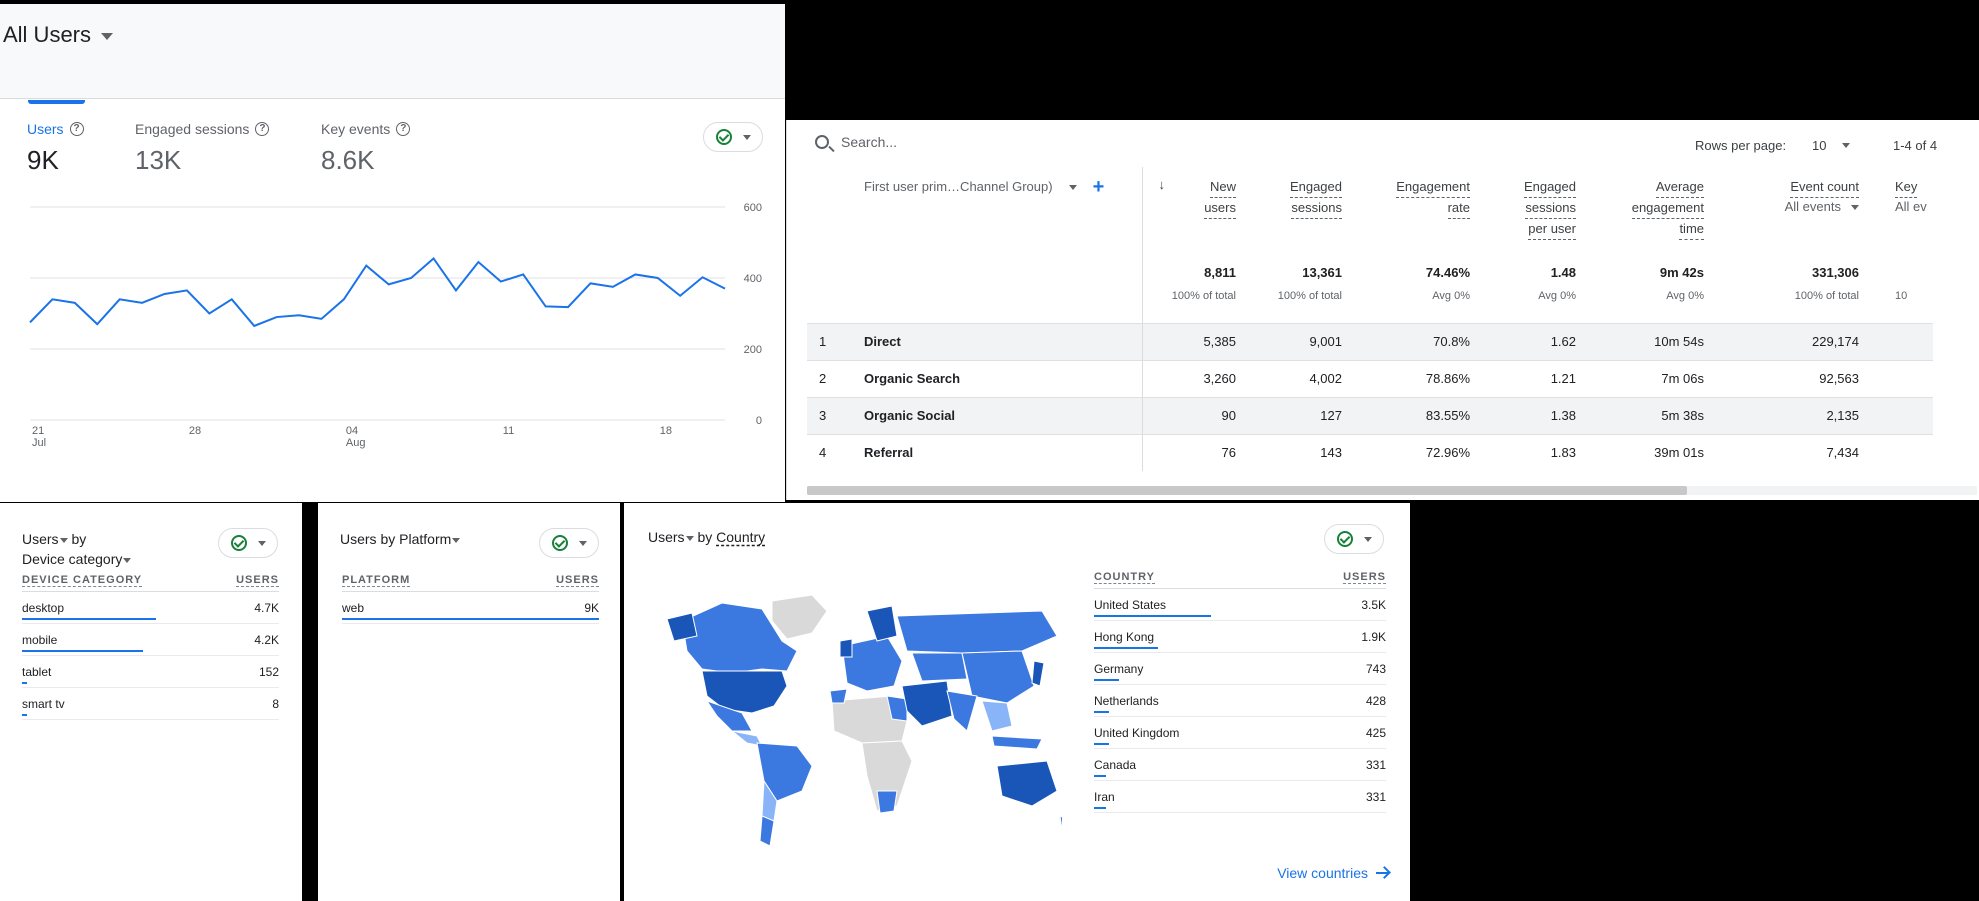 The height and width of the screenshot is (901, 1979). I want to click on list-item-value: 4.7K, so click(266, 607).